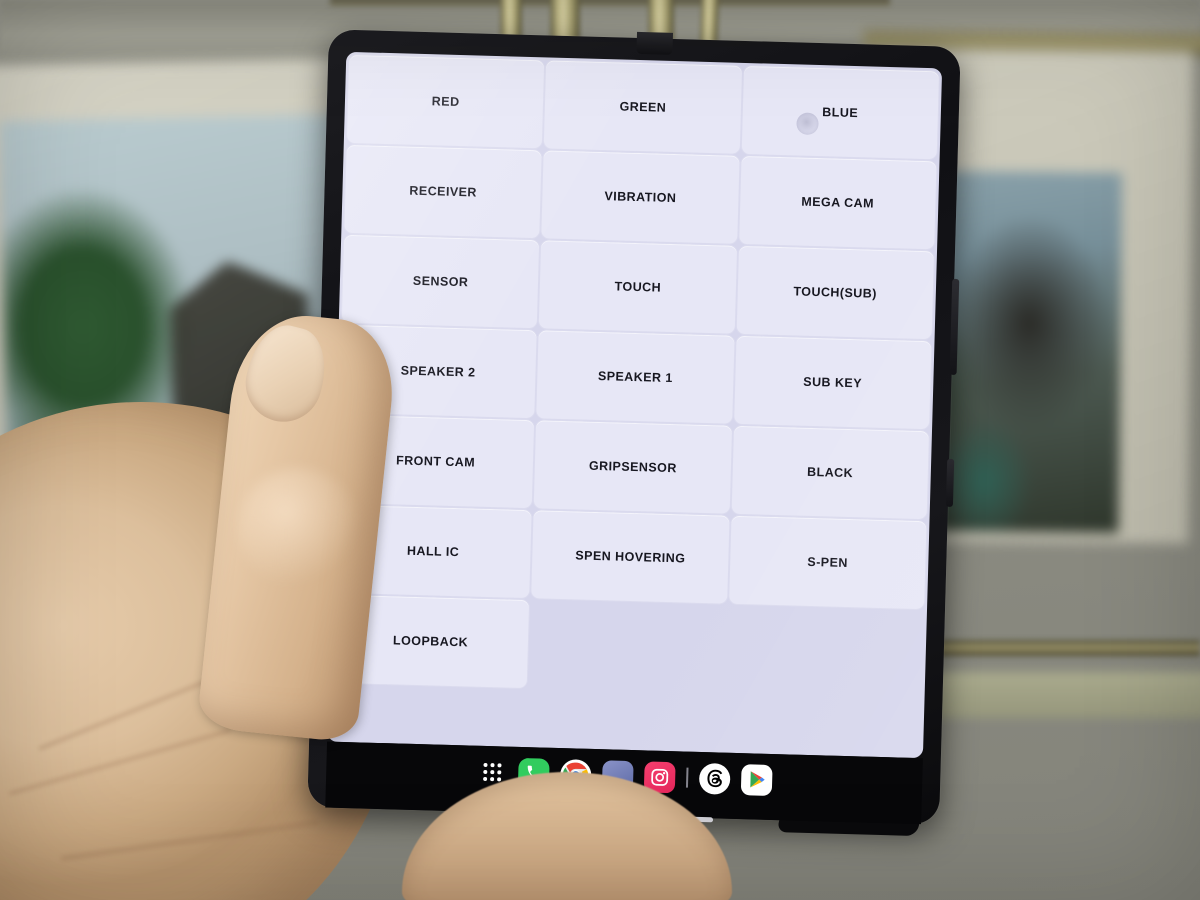  I want to click on threads-icon, so click(714, 778).